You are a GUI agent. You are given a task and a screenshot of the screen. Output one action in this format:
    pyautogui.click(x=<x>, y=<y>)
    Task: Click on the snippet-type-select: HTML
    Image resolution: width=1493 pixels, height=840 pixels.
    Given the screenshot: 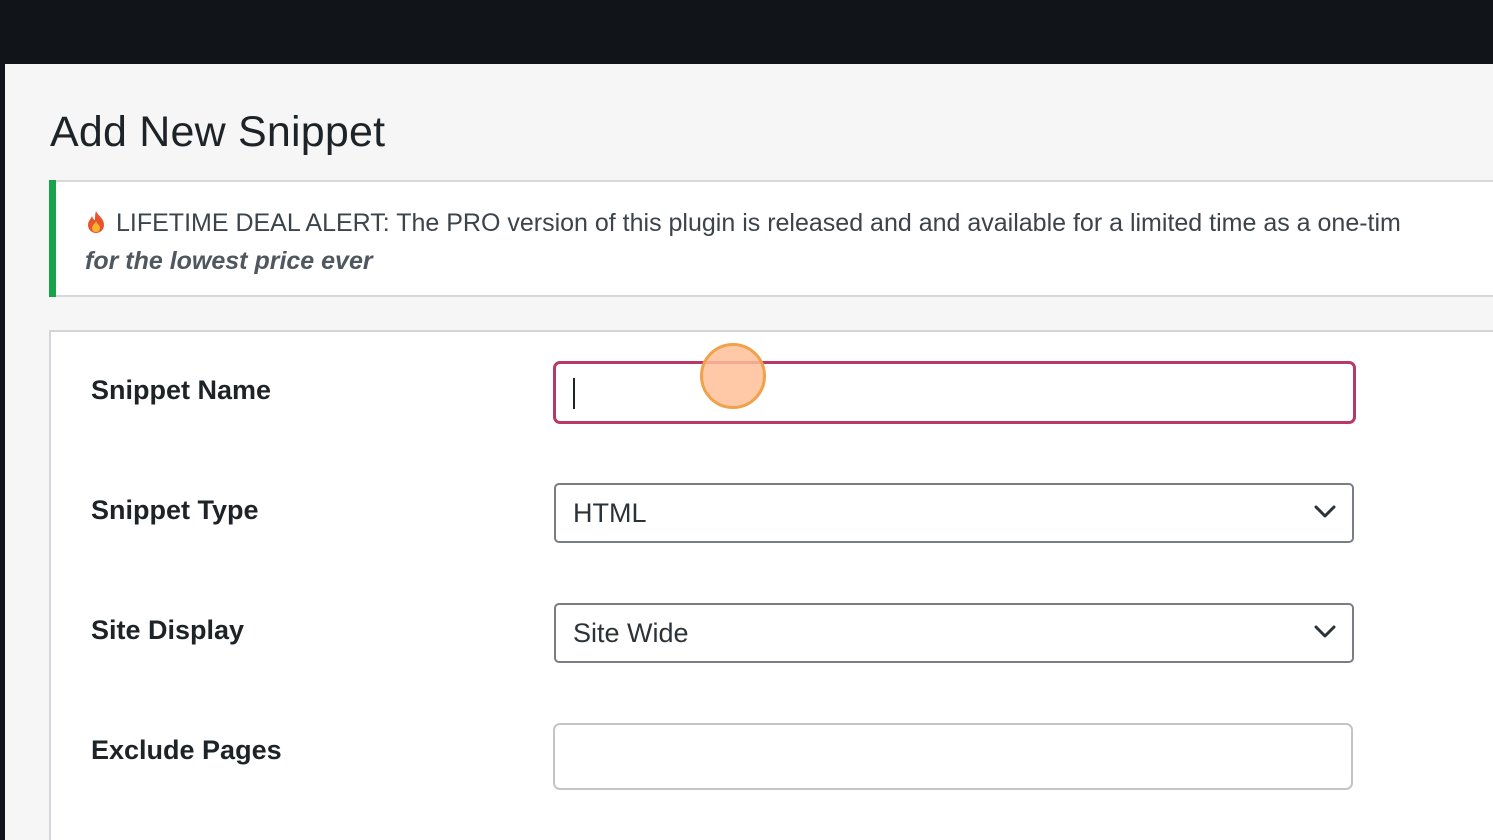 What is the action you would take?
    pyautogui.click(x=954, y=513)
    